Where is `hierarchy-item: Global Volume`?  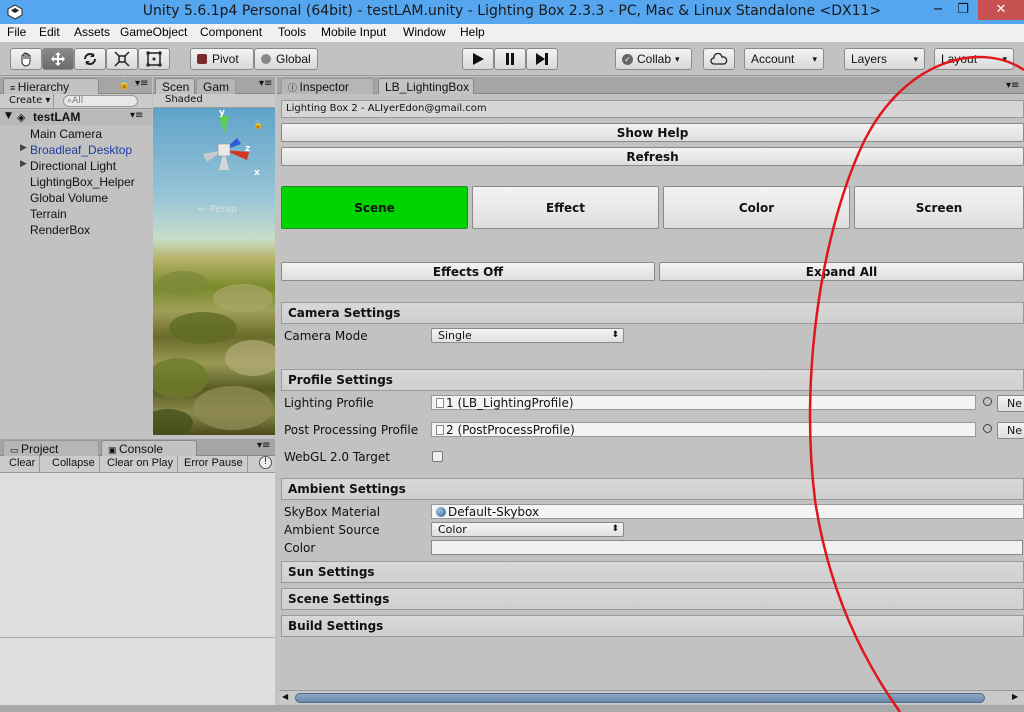 hierarchy-item: Global Volume is located at coordinates (69, 198).